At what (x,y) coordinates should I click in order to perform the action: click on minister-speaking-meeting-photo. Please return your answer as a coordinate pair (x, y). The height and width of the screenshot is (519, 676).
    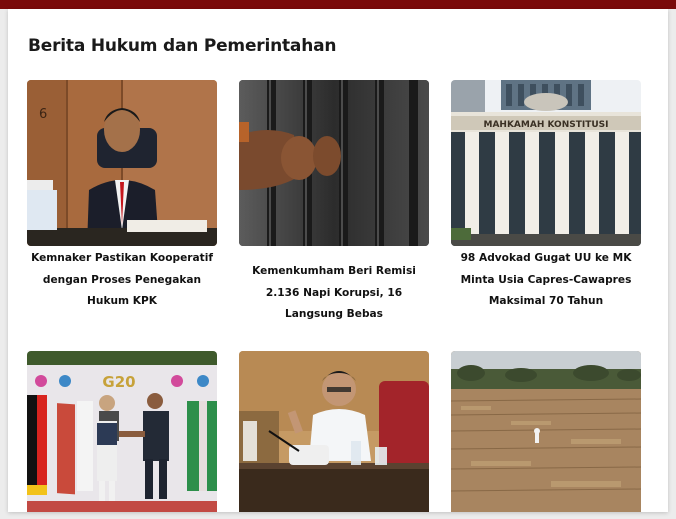
    Looking at the image, I should click on (334, 431).